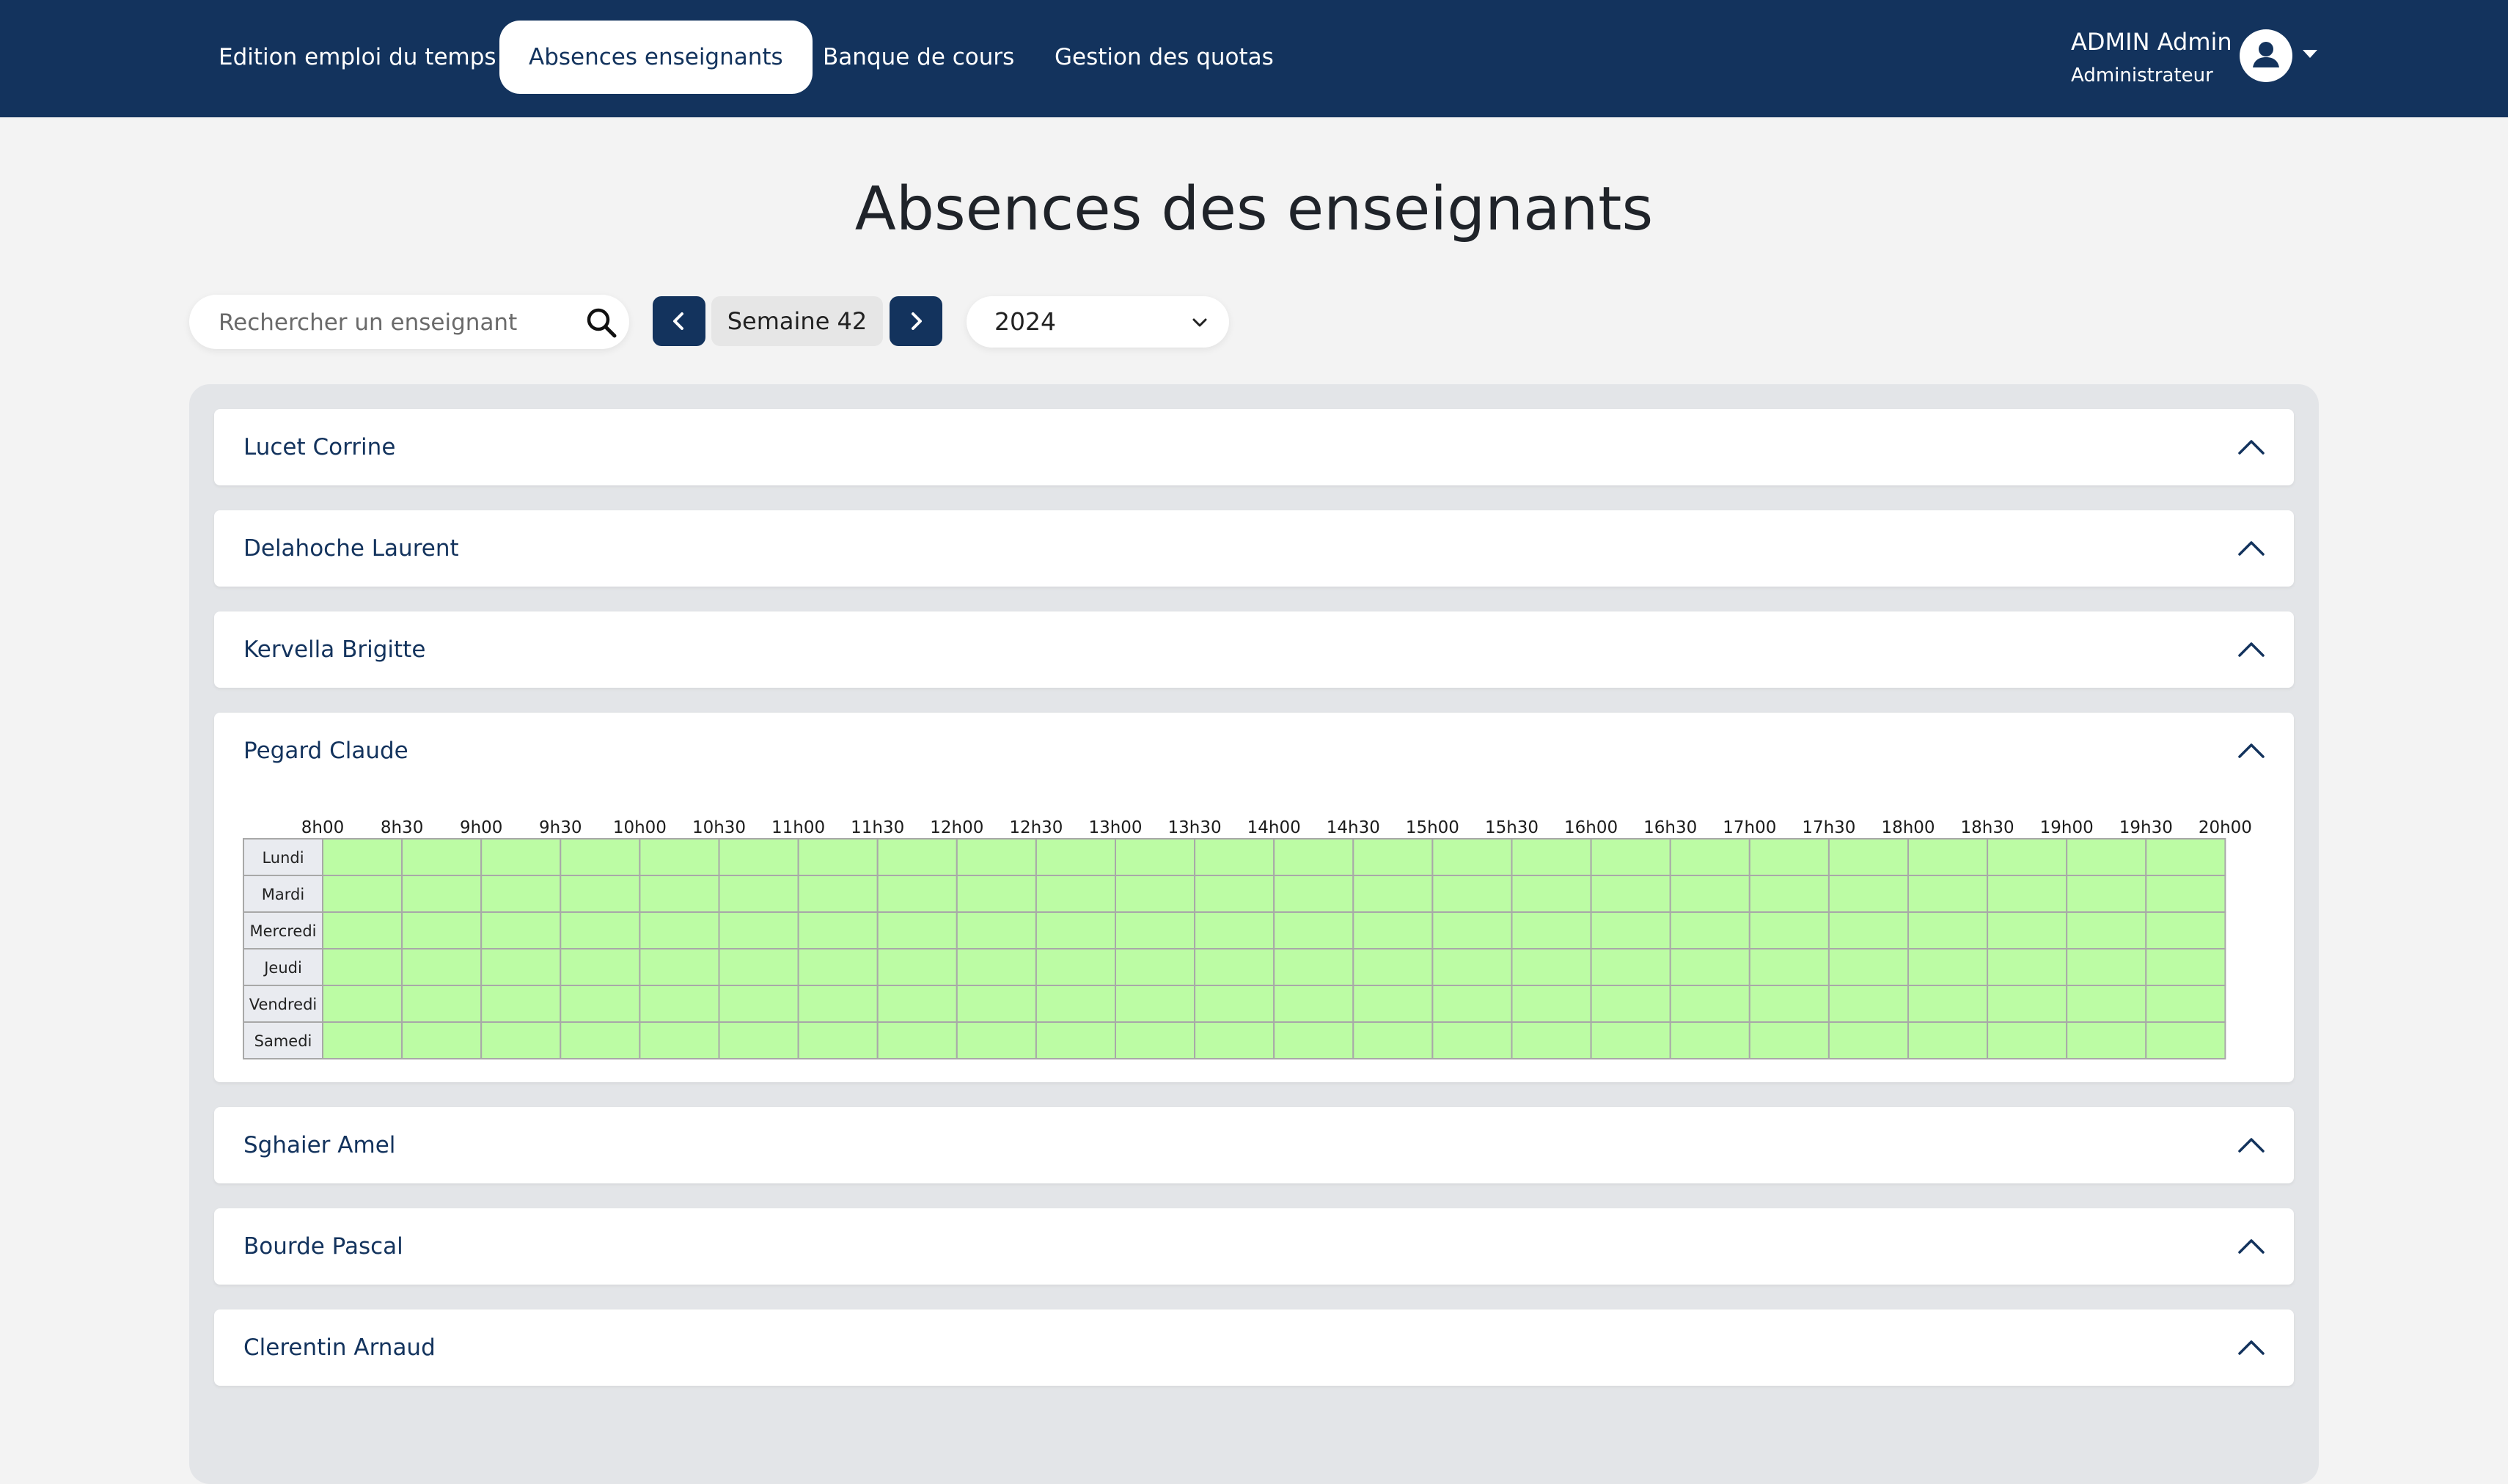 Image resolution: width=2508 pixels, height=1484 pixels. Describe the element at coordinates (679, 321) in the screenshot. I see `previous-week-button` at that location.